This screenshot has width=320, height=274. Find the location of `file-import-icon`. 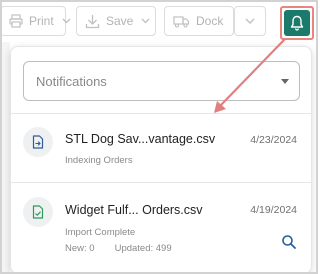

file-import-icon is located at coordinates (38, 142).